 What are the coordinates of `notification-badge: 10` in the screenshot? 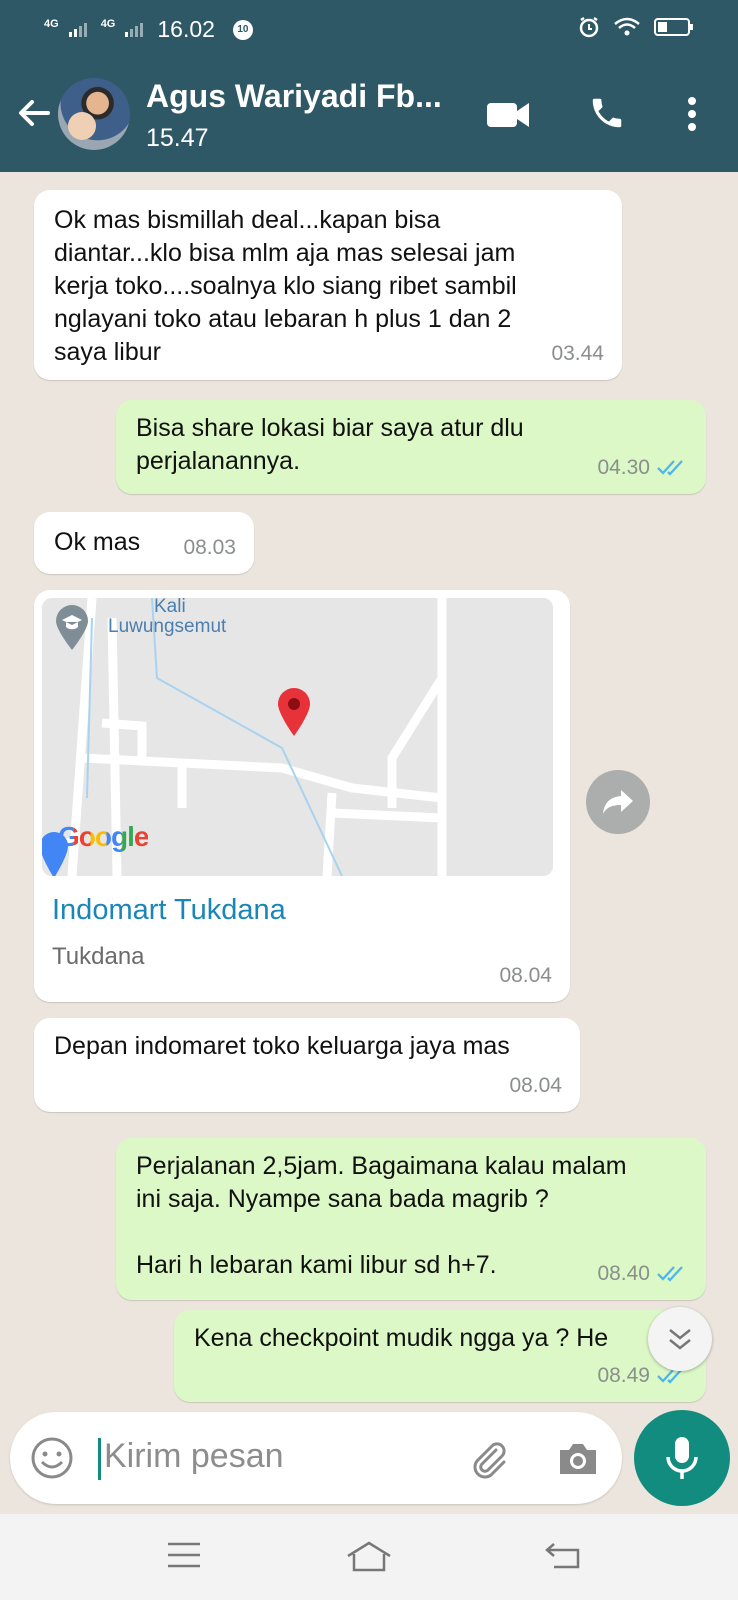 It's located at (242, 29).